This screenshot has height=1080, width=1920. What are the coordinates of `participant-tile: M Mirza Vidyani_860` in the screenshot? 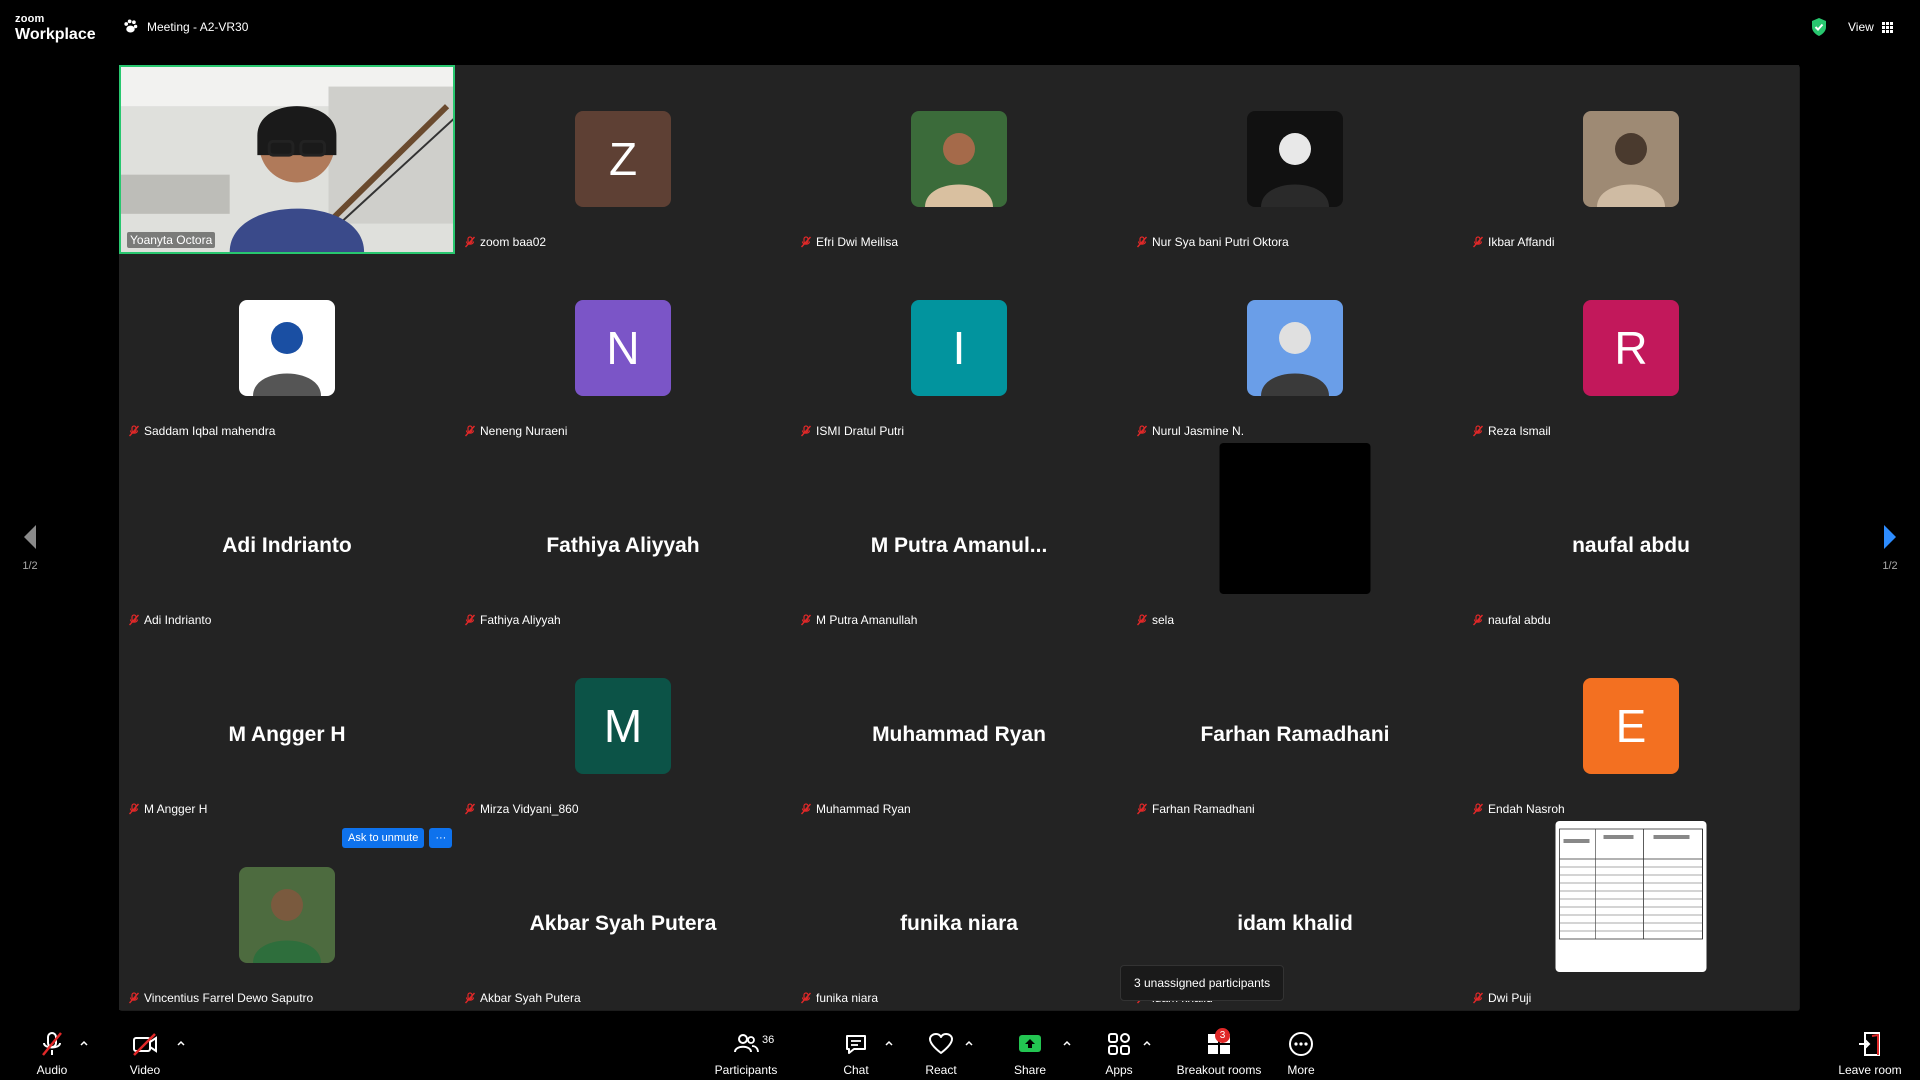 It's located at (623, 726).